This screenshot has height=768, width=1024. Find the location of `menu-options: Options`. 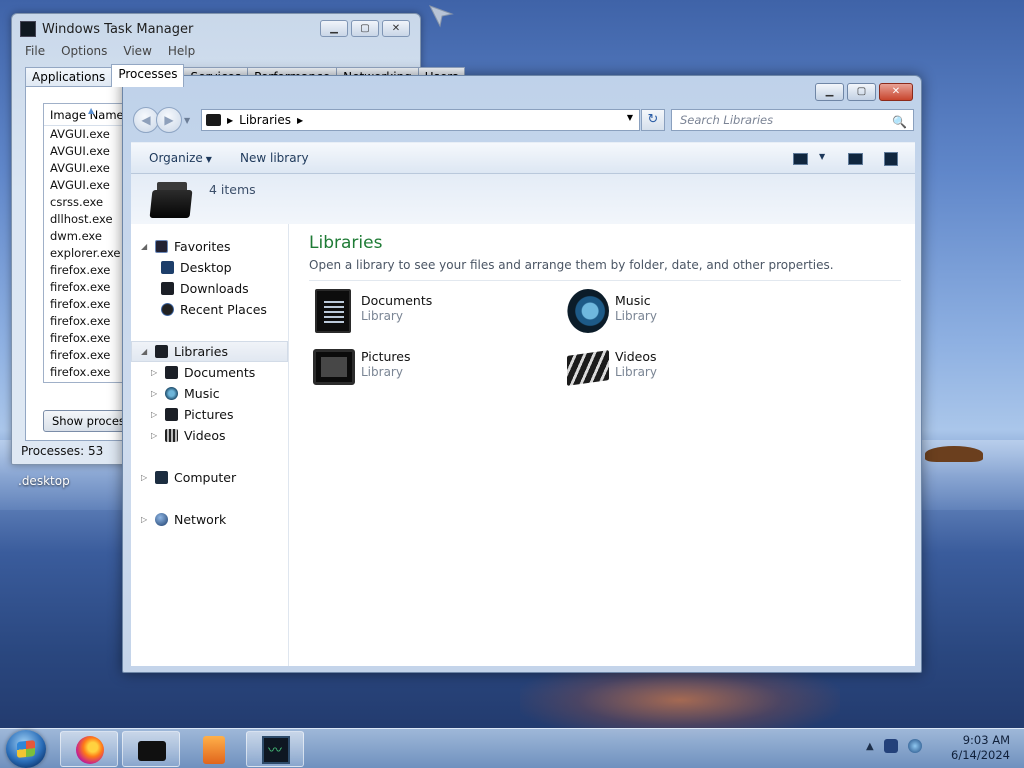

menu-options: Options is located at coordinates (84, 51).